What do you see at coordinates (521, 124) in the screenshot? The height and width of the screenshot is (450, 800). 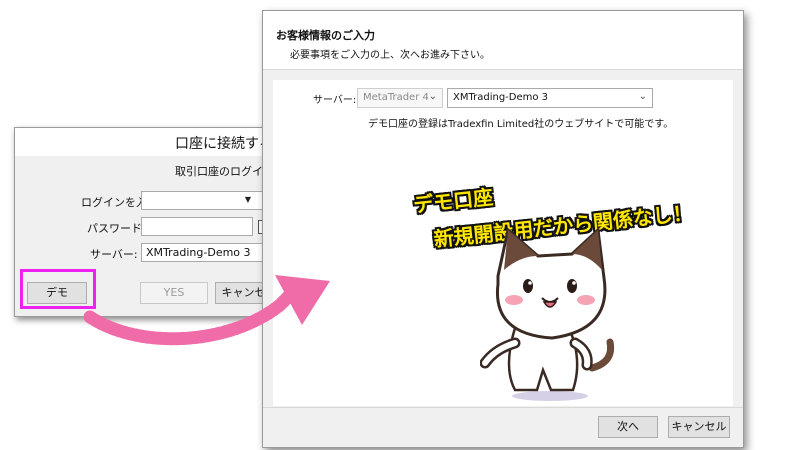 I see `registration-note: デモ口座の登録はTradexfin Limited社のウェブサイトで可能です。` at bounding box center [521, 124].